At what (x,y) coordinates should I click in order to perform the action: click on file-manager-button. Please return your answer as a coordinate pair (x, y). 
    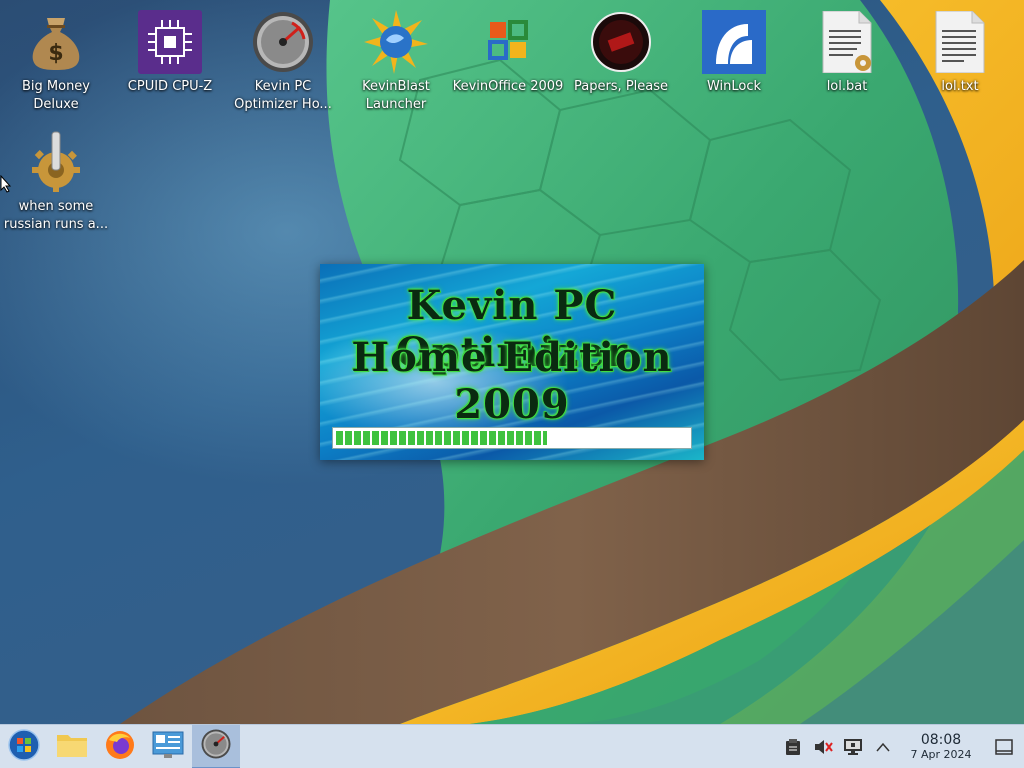
    Looking at the image, I should click on (72, 746).